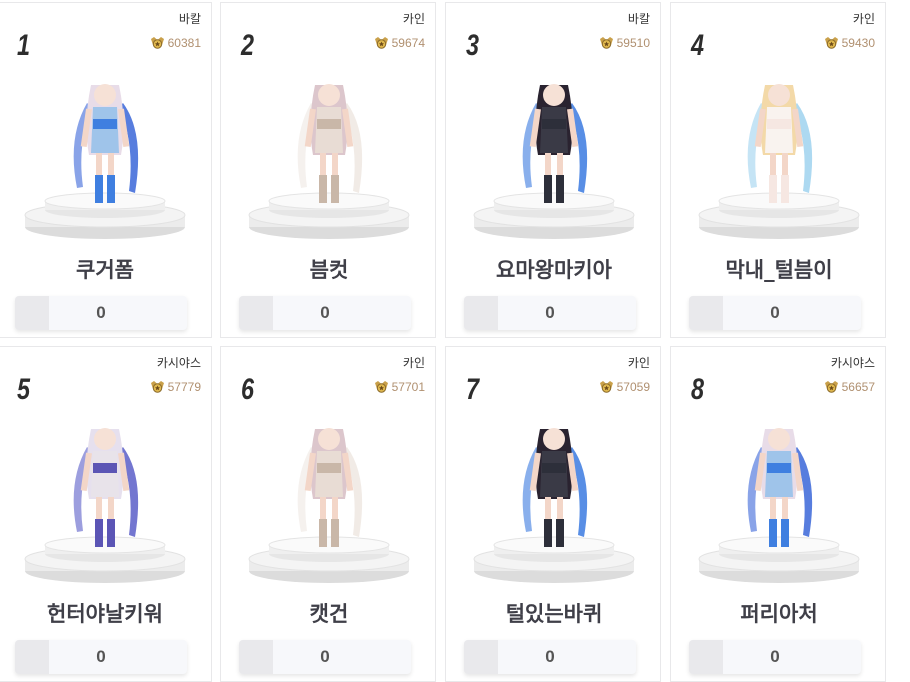 This screenshot has height=682, width=910. Describe the element at coordinates (329, 614) in the screenshot. I see `character-name: 캣건` at that location.